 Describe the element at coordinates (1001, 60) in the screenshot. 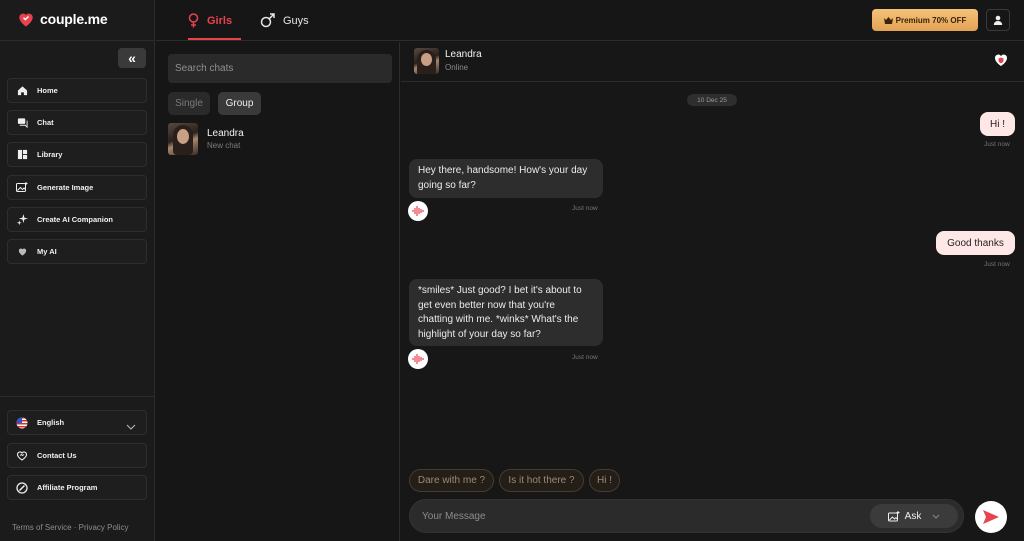

I see `heart-shield-icon` at that location.